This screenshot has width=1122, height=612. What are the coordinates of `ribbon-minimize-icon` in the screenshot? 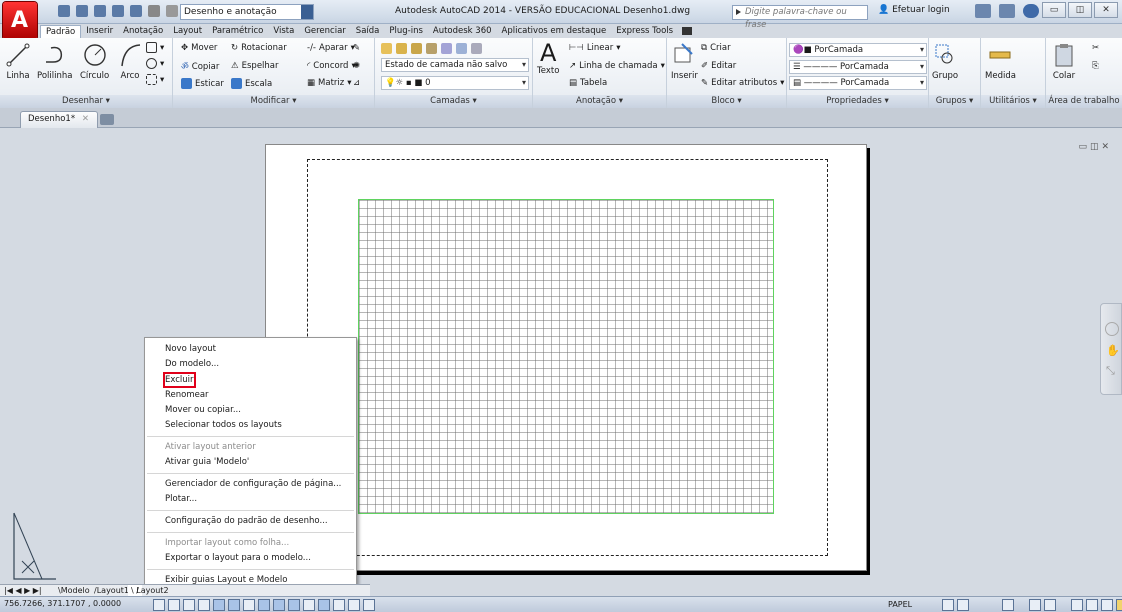 It's located at (687, 31).